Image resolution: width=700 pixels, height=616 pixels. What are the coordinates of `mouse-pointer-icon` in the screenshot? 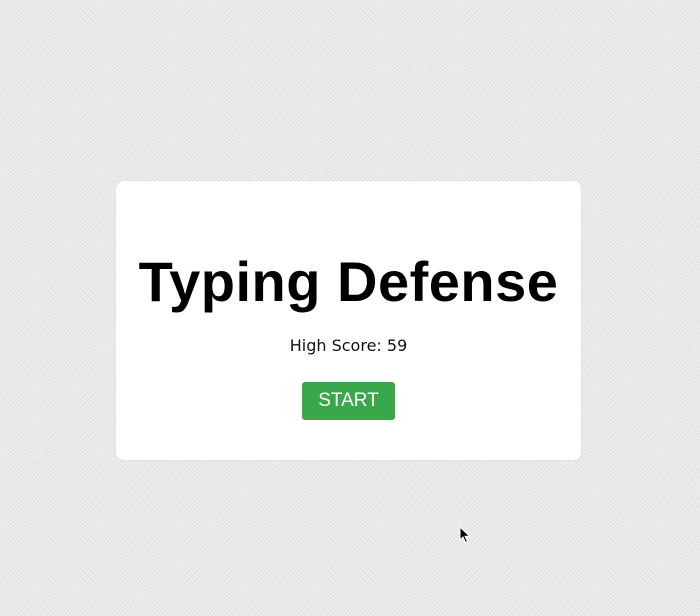 It's located at (465, 535).